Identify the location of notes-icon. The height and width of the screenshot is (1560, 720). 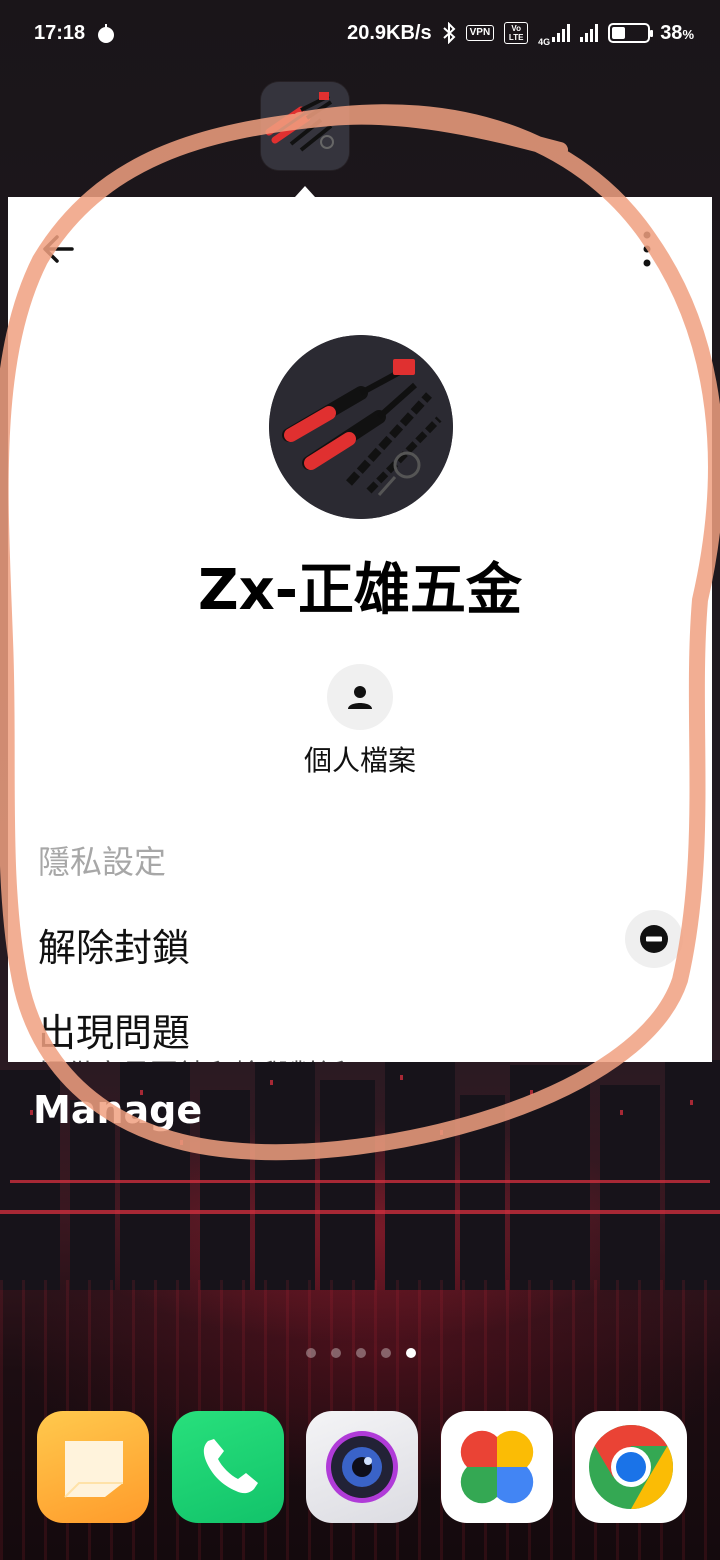
(93, 1469).